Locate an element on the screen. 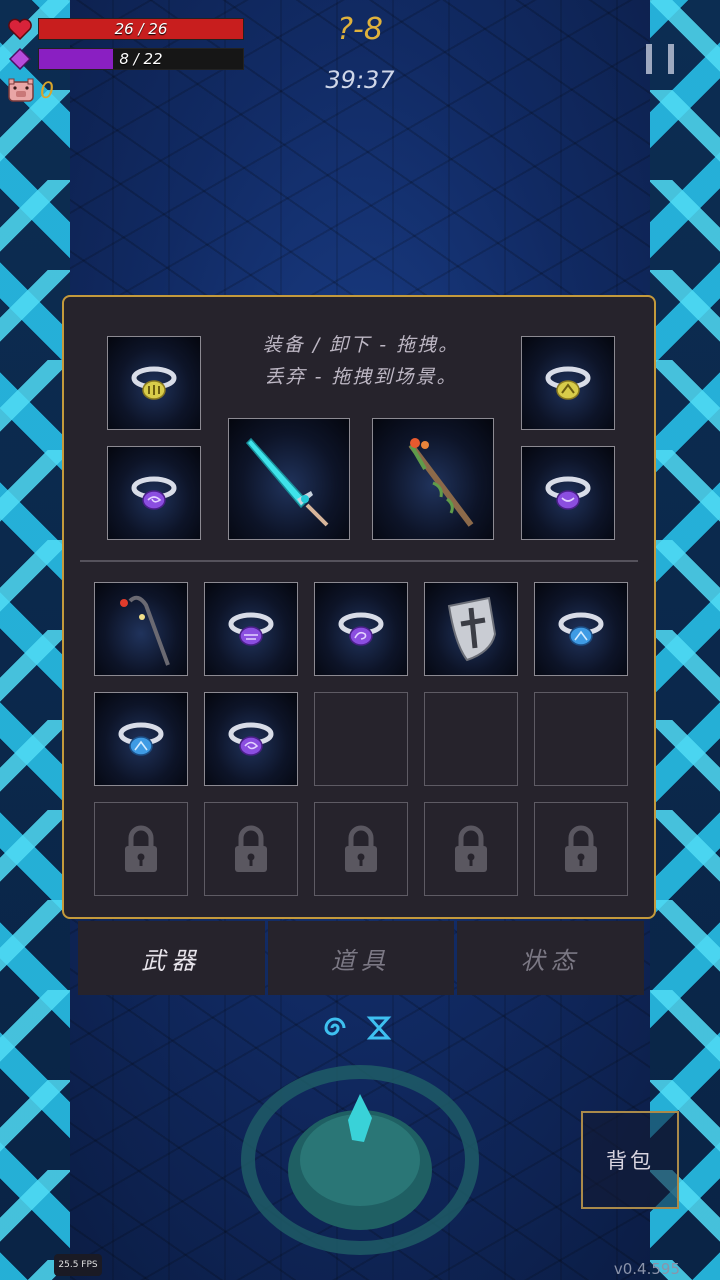 Image resolution: width=720 pixels, height=1280 pixels. hourglass-icon is located at coordinates (379, 1028).